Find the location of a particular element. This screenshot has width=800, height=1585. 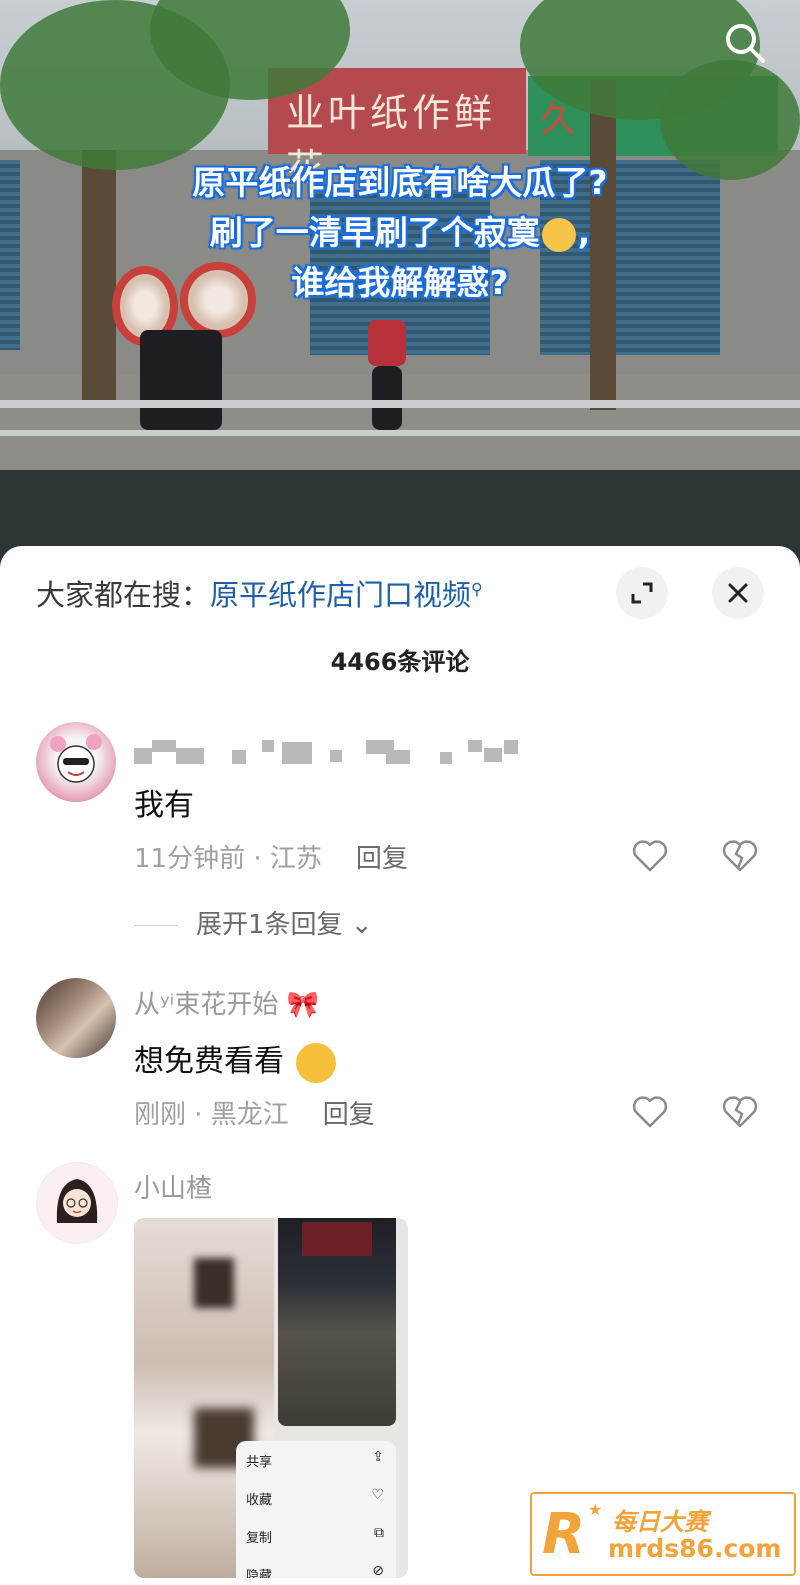

person-red-coat is located at coordinates (387, 343).